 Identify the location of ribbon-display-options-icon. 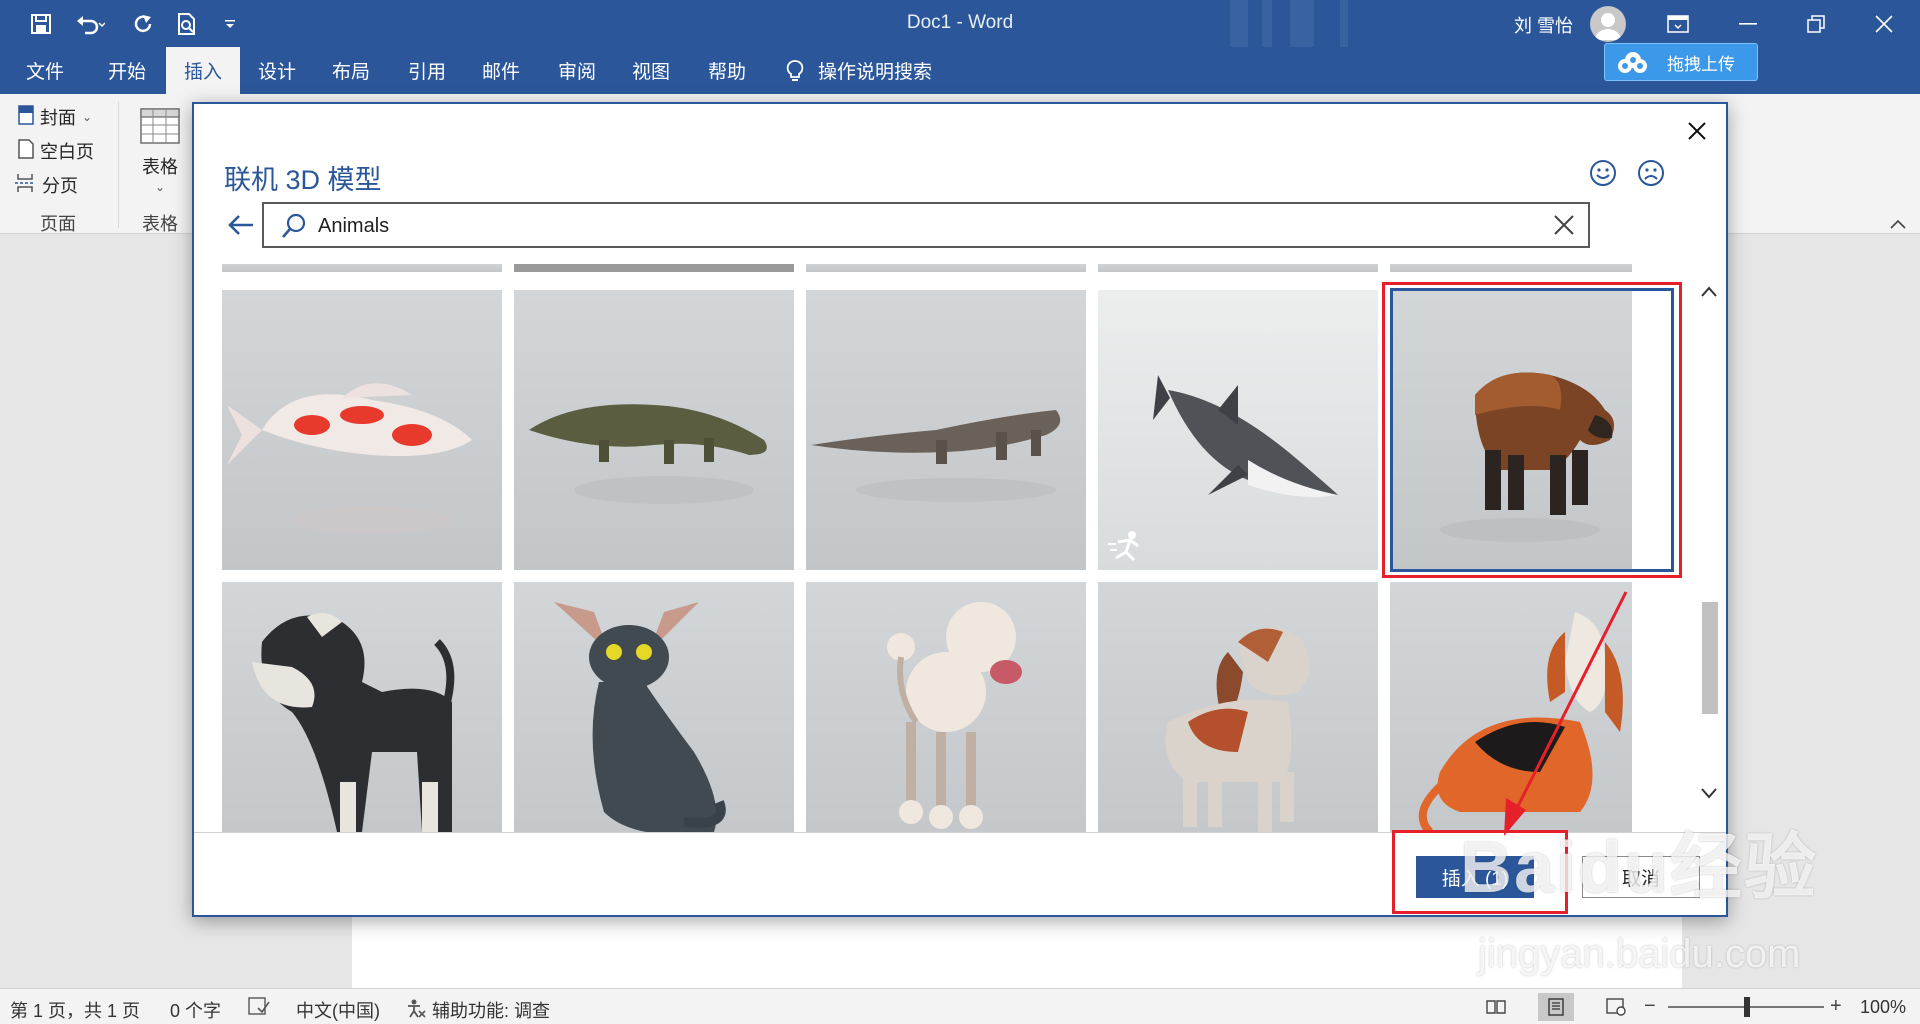
(1678, 23).